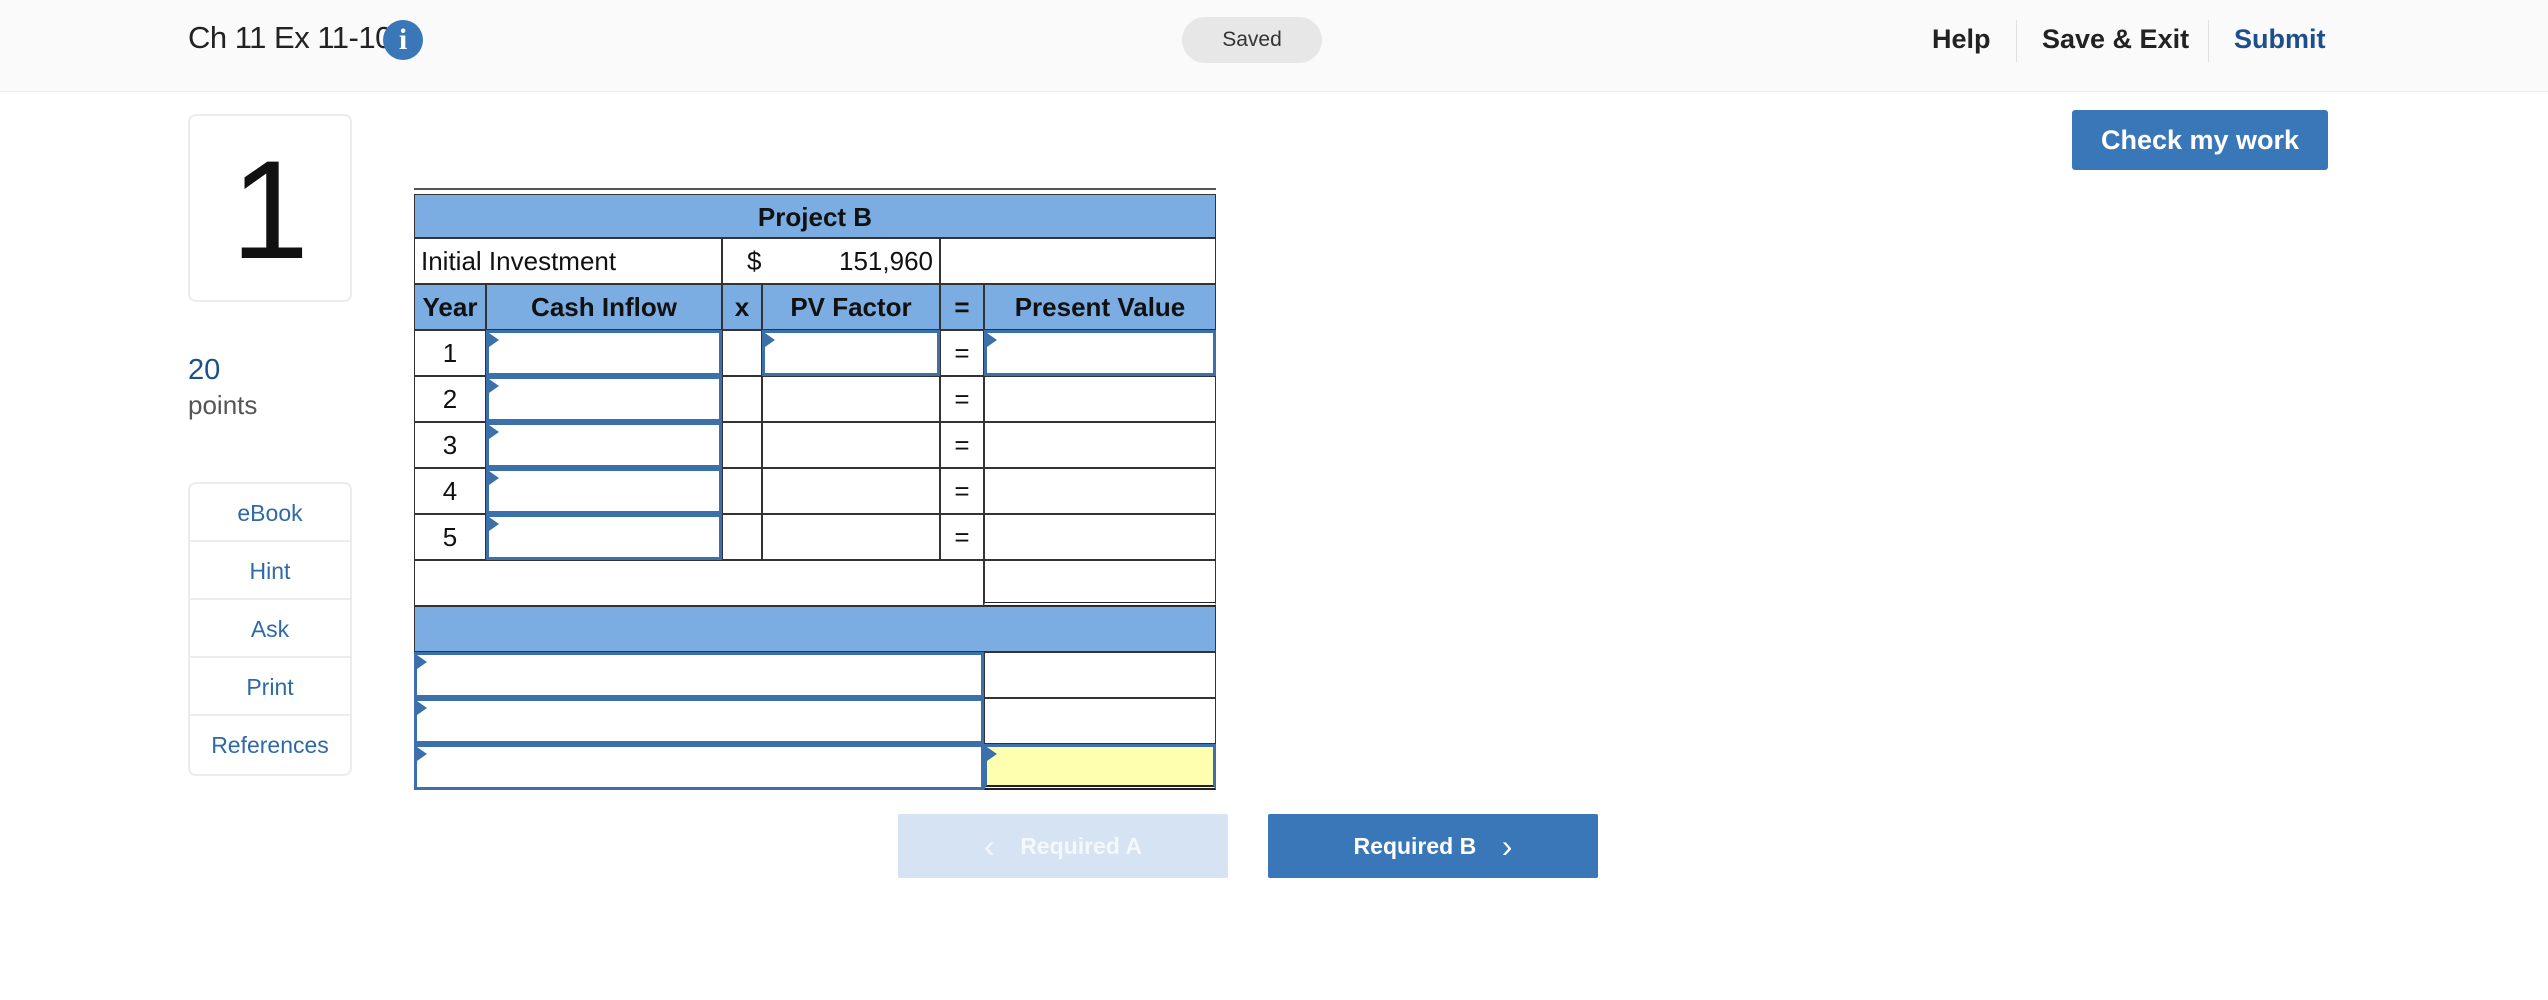 The width and height of the screenshot is (2548, 1000). What do you see at coordinates (1100, 767) in the screenshot?
I see `net-present-value-input` at bounding box center [1100, 767].